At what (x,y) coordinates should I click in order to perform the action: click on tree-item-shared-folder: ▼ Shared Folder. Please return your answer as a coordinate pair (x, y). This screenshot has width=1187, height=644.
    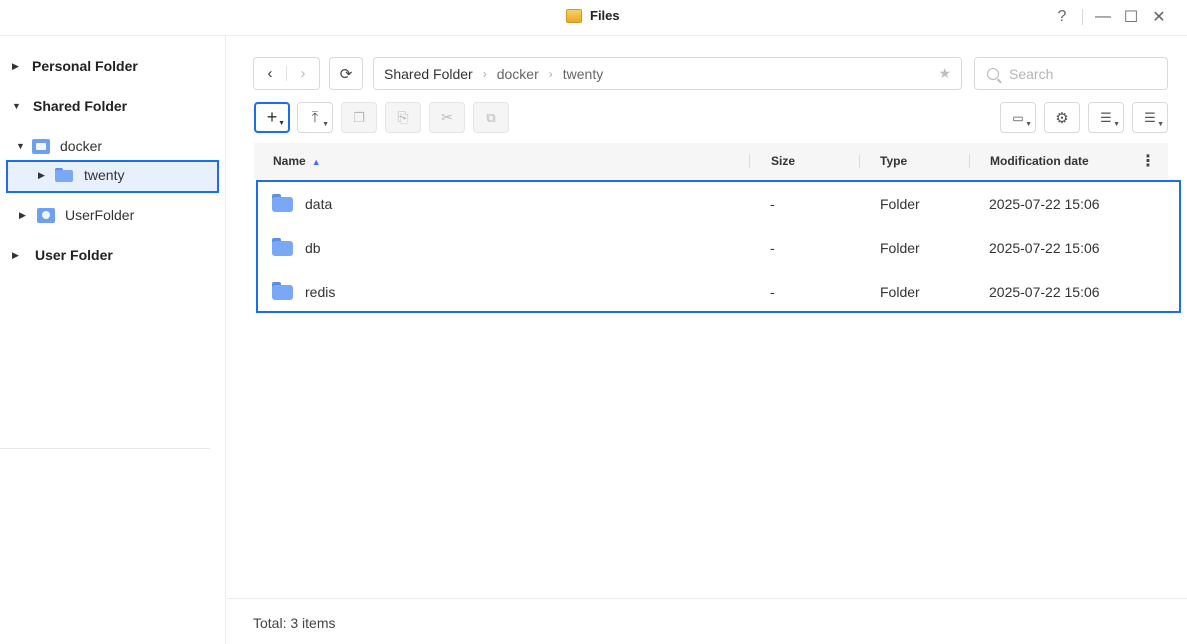
    Looking at the image, I should click on (69, 106).